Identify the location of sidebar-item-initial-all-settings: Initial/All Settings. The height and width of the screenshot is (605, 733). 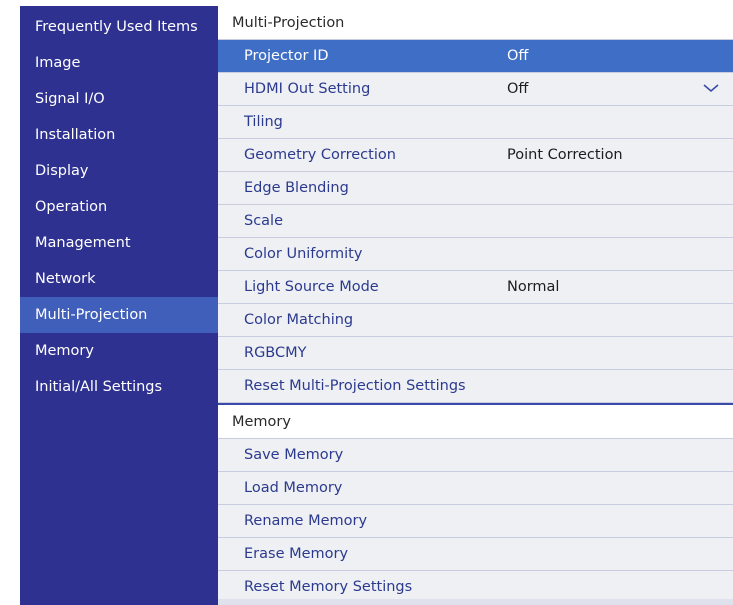
(119, 387).